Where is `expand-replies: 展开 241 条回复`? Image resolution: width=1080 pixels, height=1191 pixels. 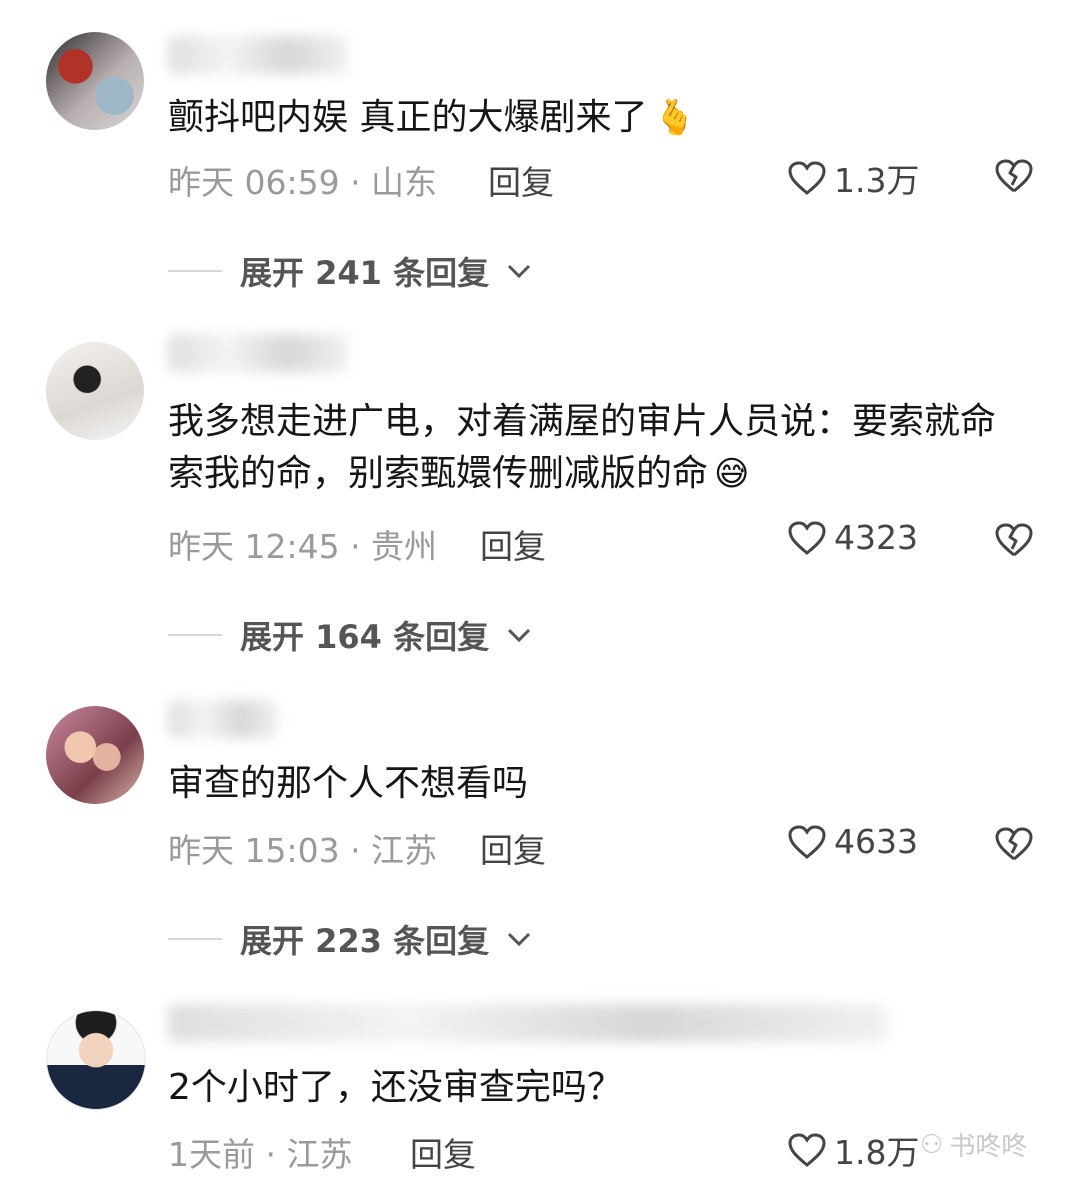 expand-replies: 展开 241 条回复 is located at coordinates (349, 271).